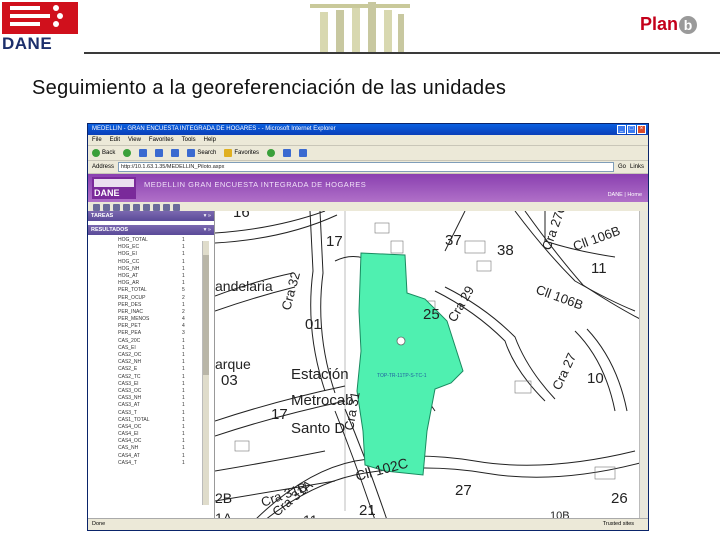  What do you see at coordinates (153, 298) in the screenshot?
I see `result-row: PER_OCUP 2` at bounding box center [153, 298].